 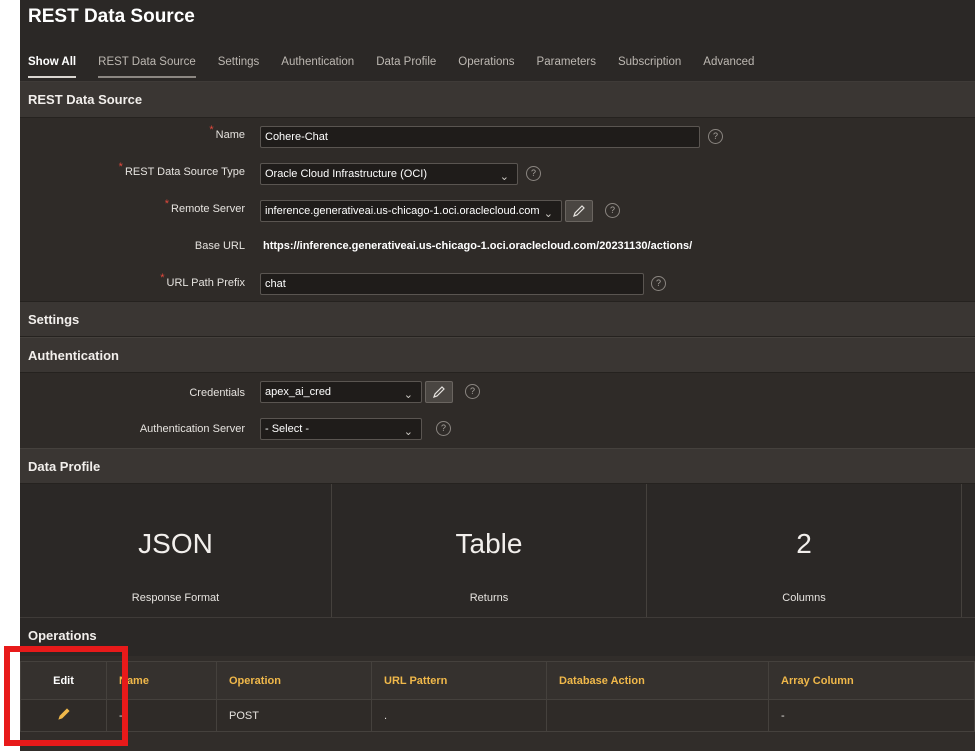 What do you see at coordinates (804, 598) in the screenshot?
I see `columns-label: Columns` at bounding box center [804, 598].